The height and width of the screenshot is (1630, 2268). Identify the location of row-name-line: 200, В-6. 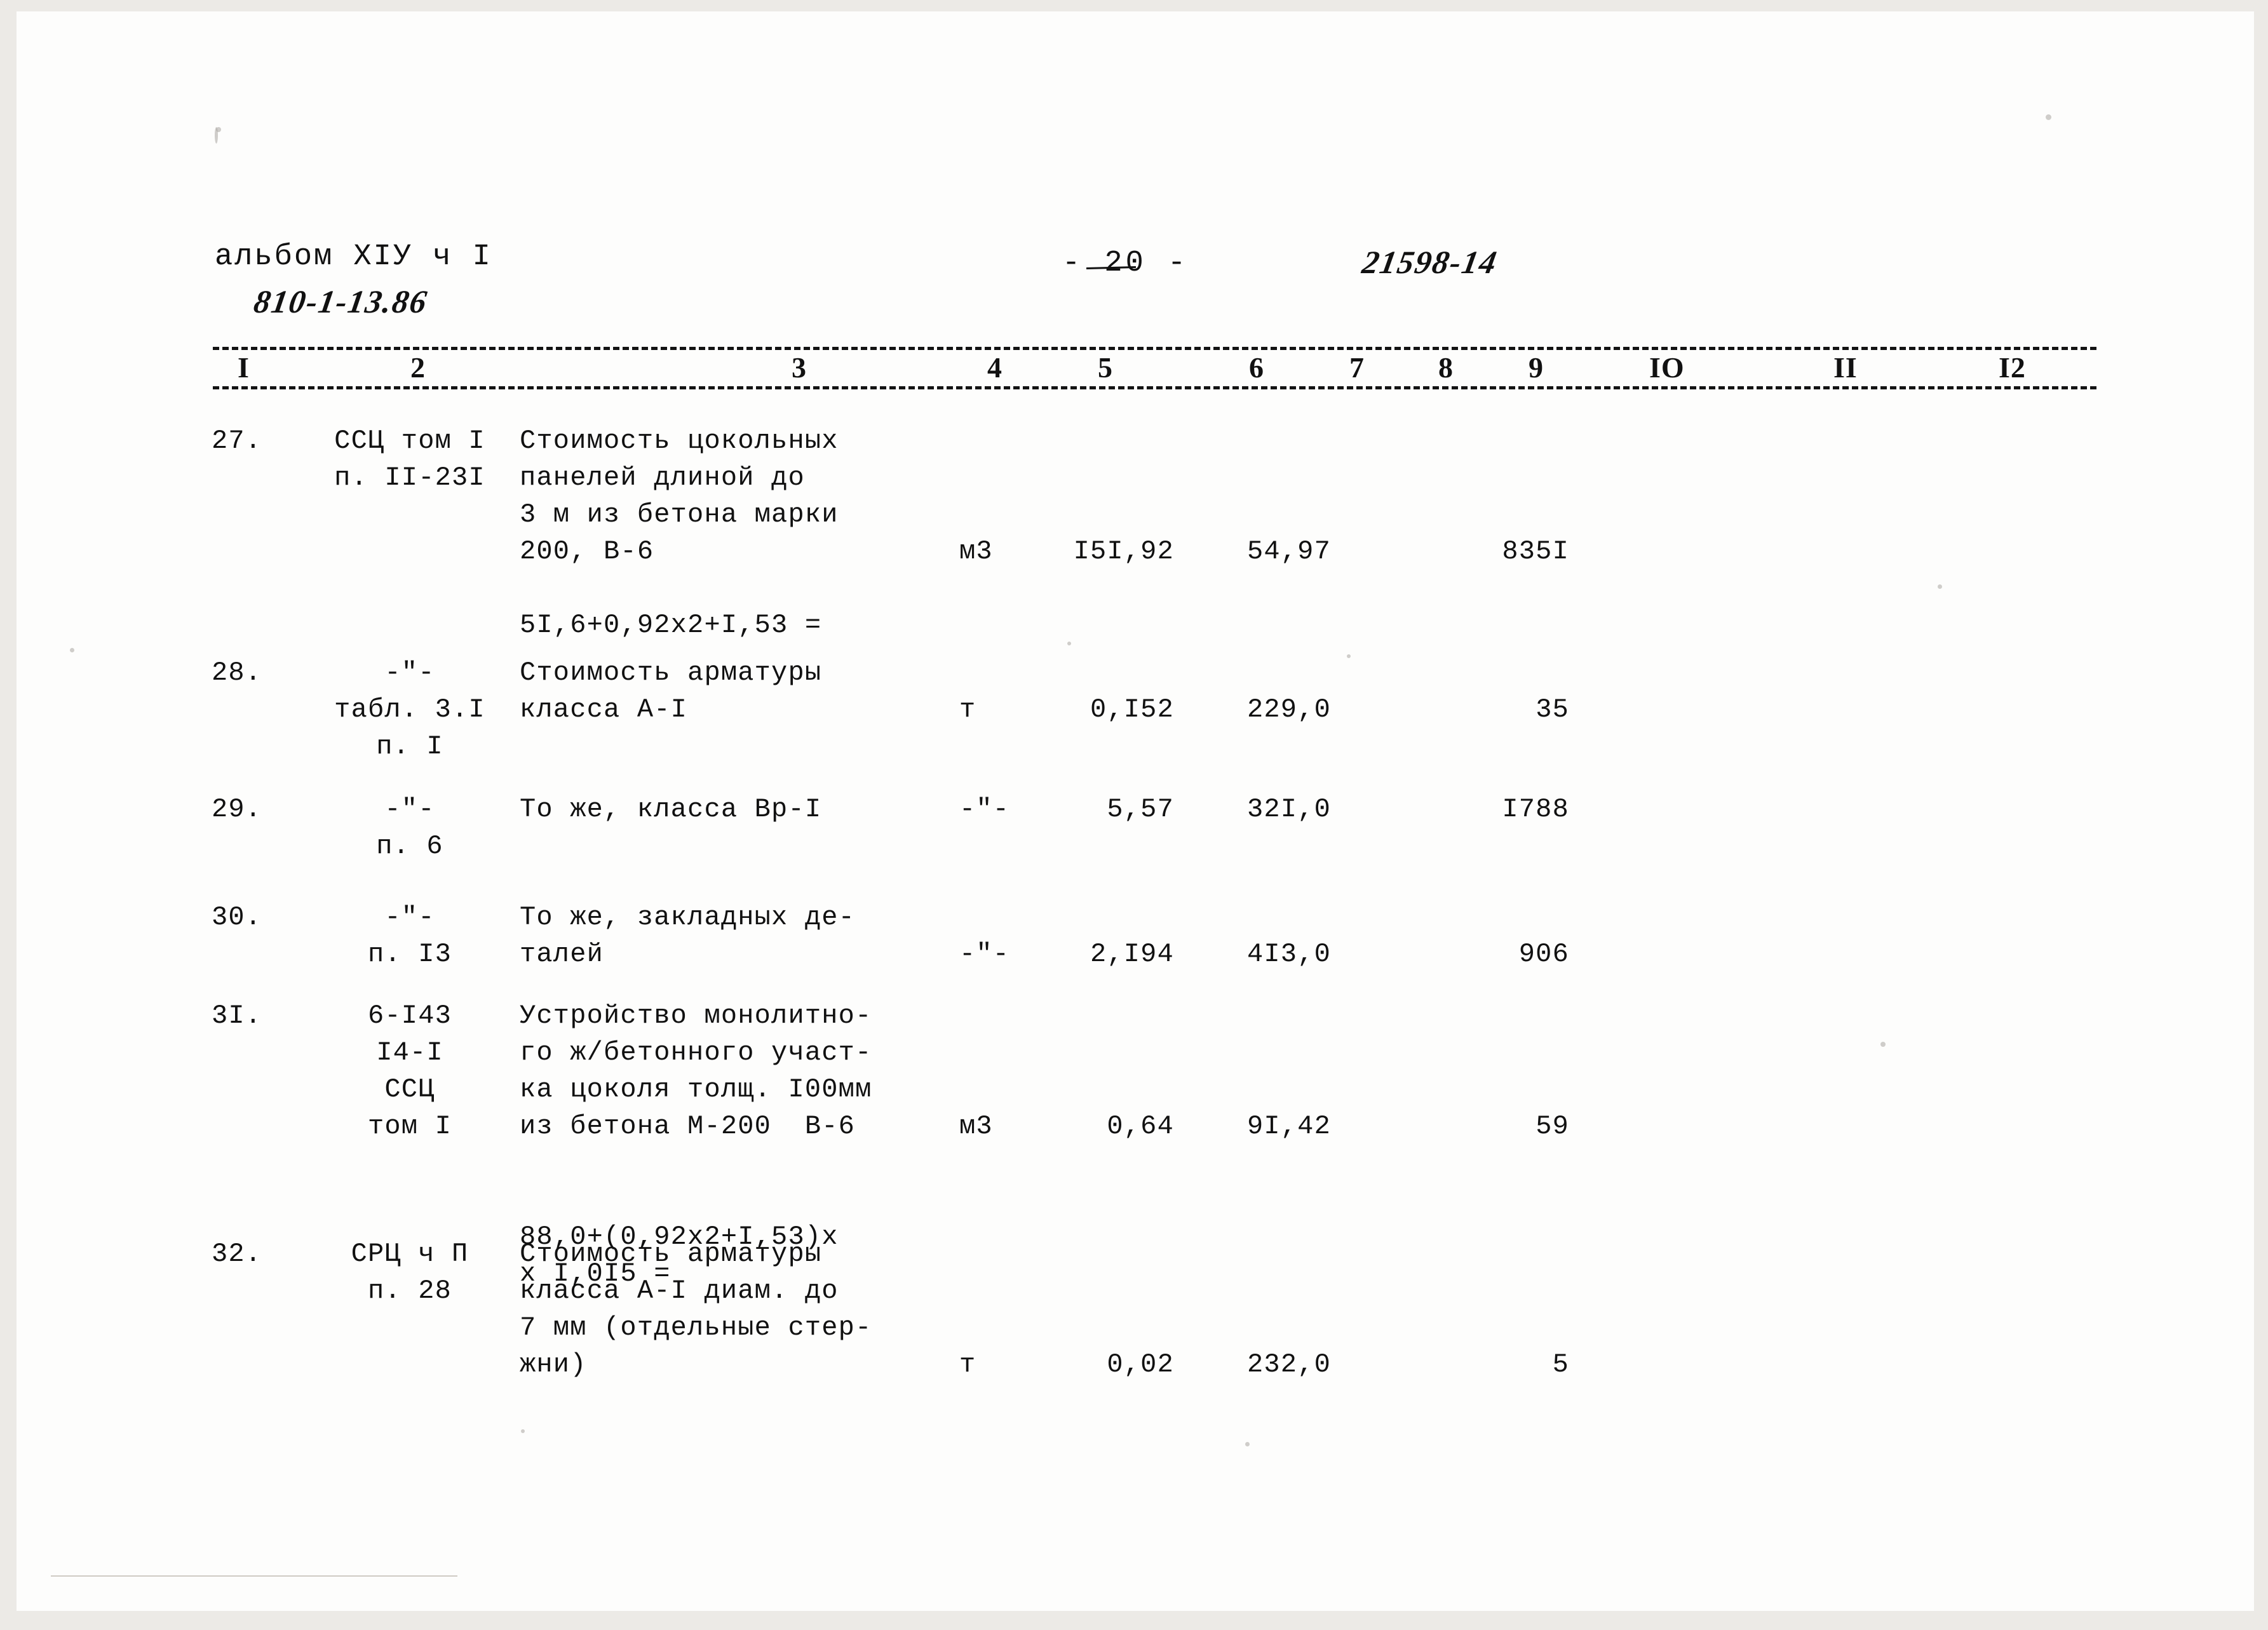
(587, 552).